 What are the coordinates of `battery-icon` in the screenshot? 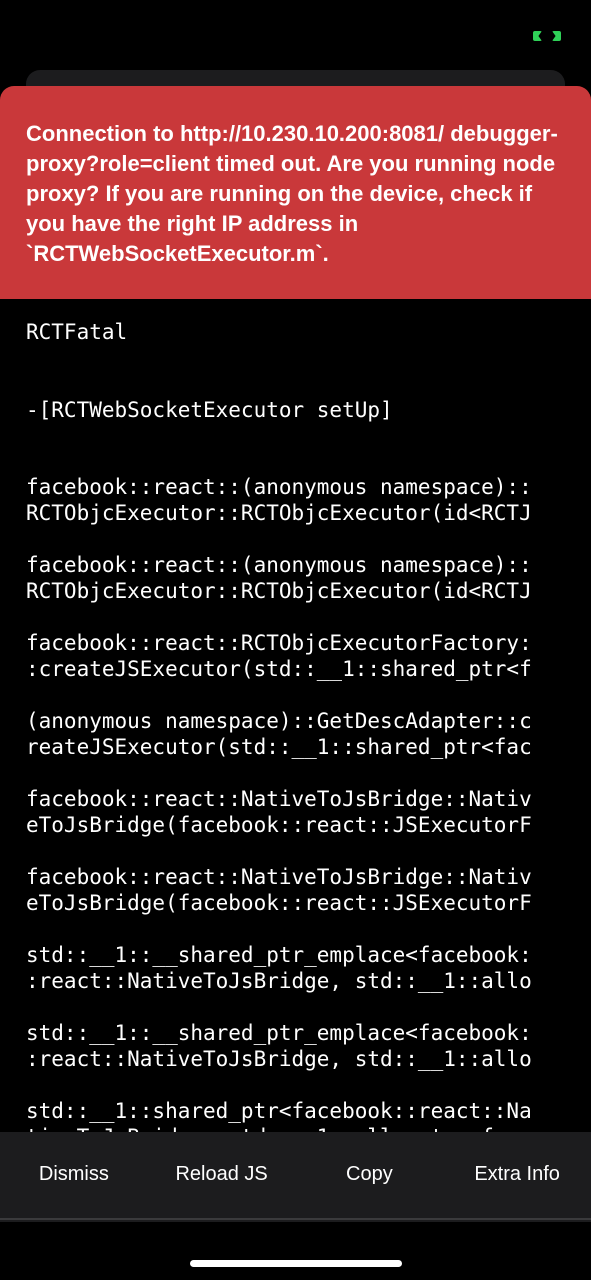 It's located at (547, 36).